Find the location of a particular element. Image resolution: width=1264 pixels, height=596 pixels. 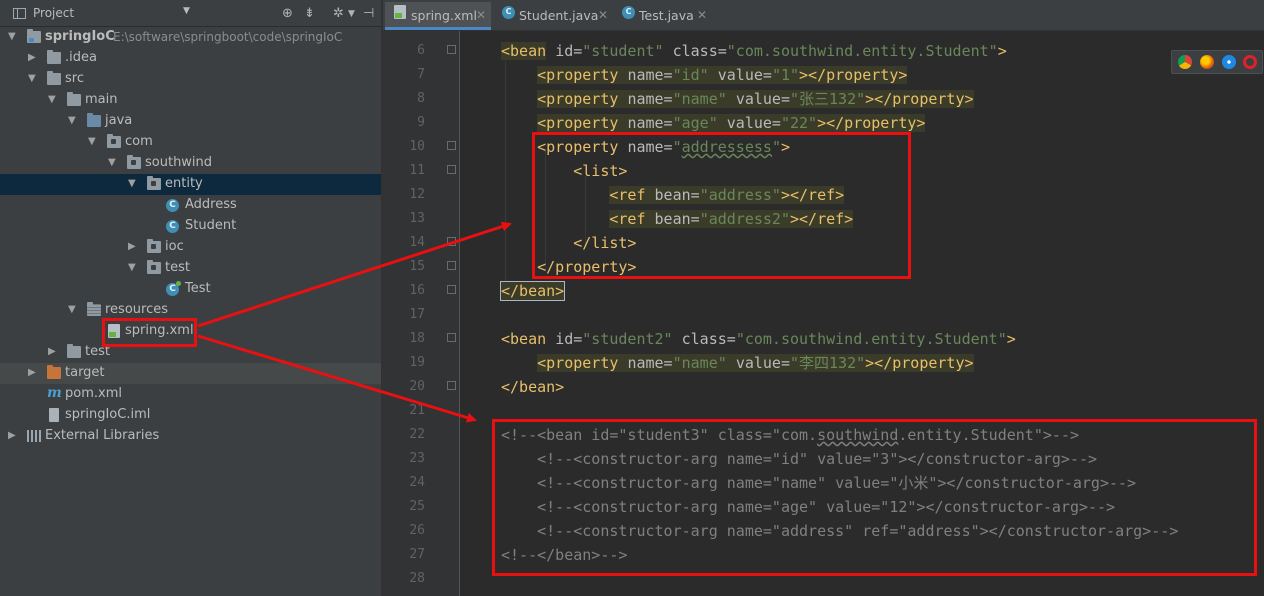

tab-spring-xml: spring.xml ✕ is located at coordinates (438, 16).